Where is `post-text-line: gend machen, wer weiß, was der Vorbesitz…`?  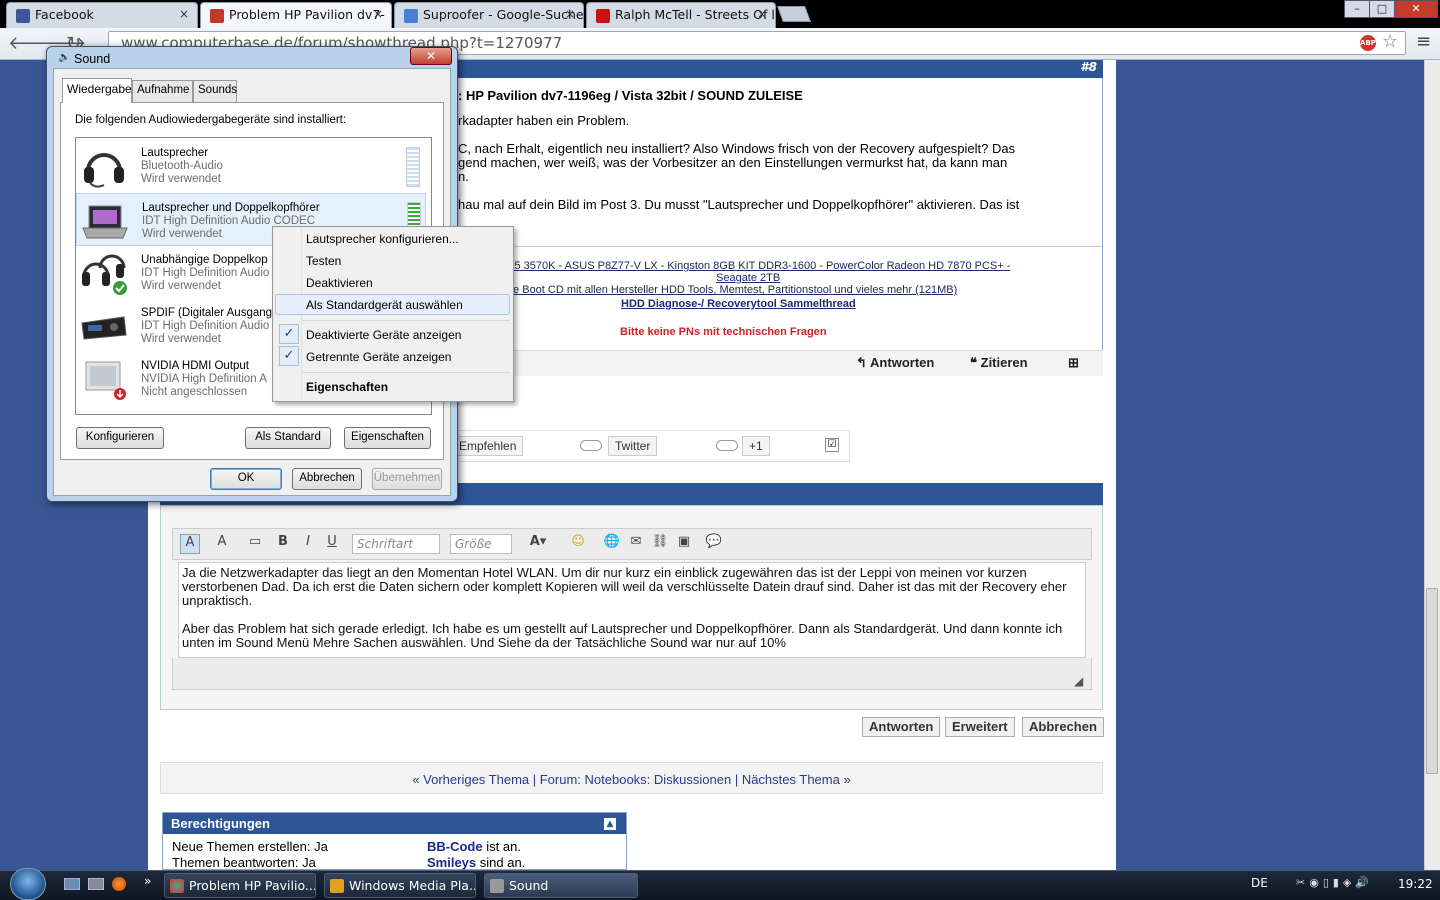 post-text-line: gend machen, wer weiß, was der Vorbesitz… is located at coordinates (733, 162).